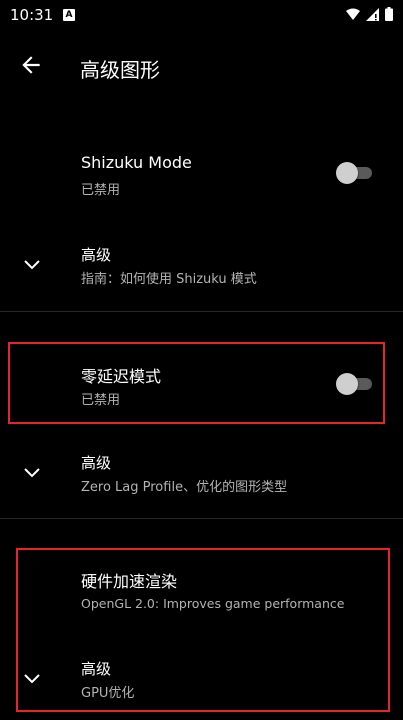 This screenshot has height=720, width=403. I want to click on page-title: 高级图形, so click(120, 70).